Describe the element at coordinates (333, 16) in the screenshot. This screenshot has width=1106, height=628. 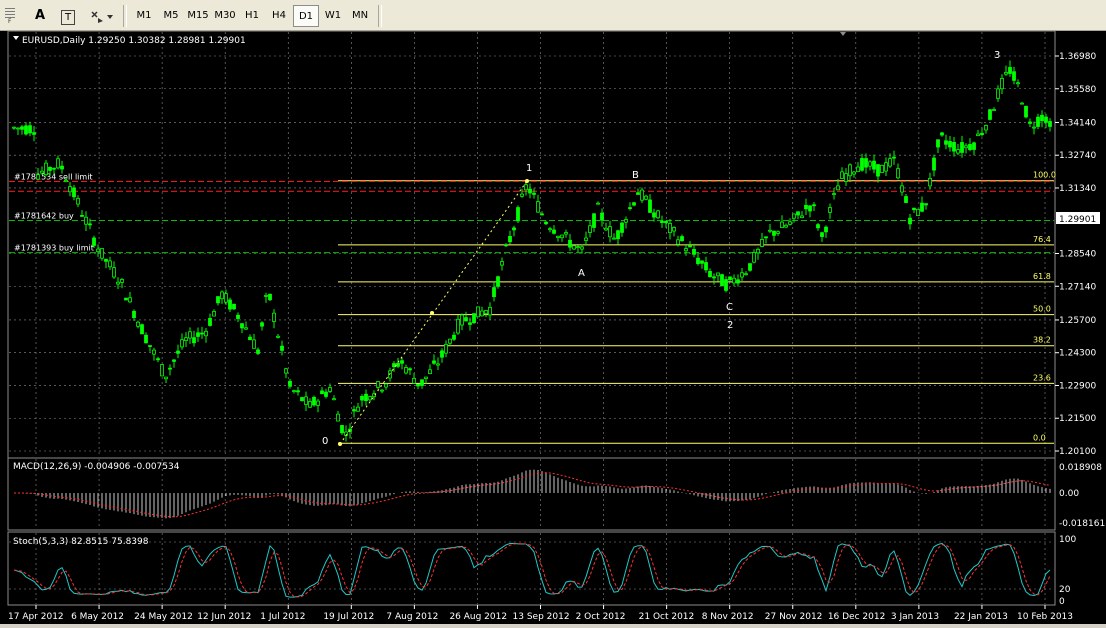
I see `tab-timeframe-w1: W1` at that location.